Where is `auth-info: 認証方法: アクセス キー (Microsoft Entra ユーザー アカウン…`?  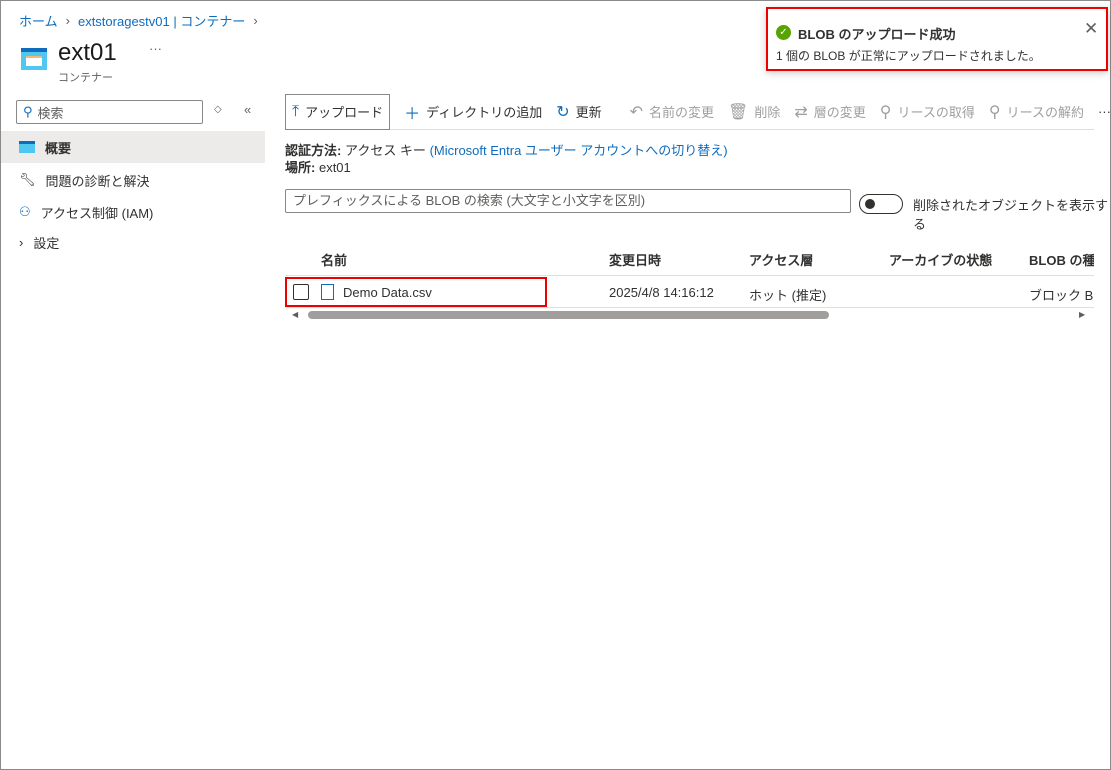 auth-info: 認証方法: アクセス キー (Microsoft Entra ユーザー アカウン… is located at coordinates (506, 159).